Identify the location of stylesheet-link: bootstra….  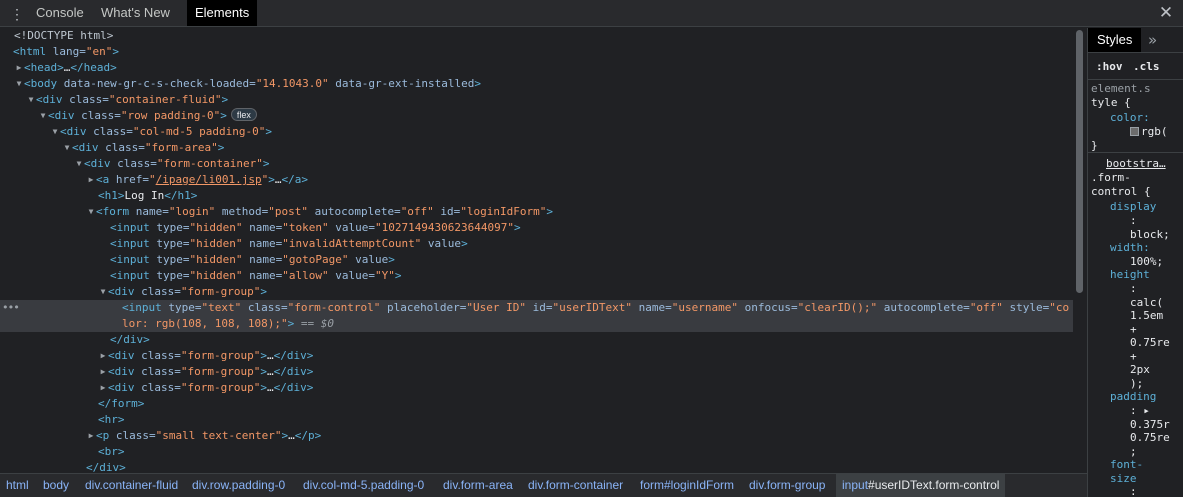
(1136, 164).